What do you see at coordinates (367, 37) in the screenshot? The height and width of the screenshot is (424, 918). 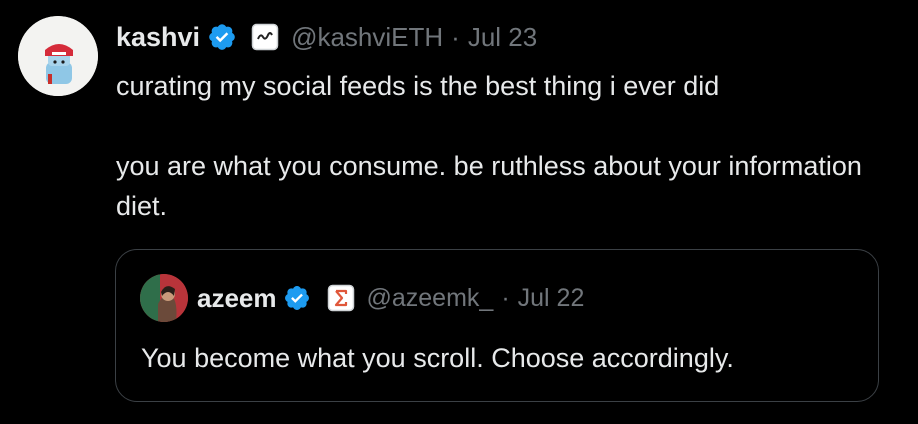 I see `author-handle: @kashviETH` at bounding box center [367, 37].